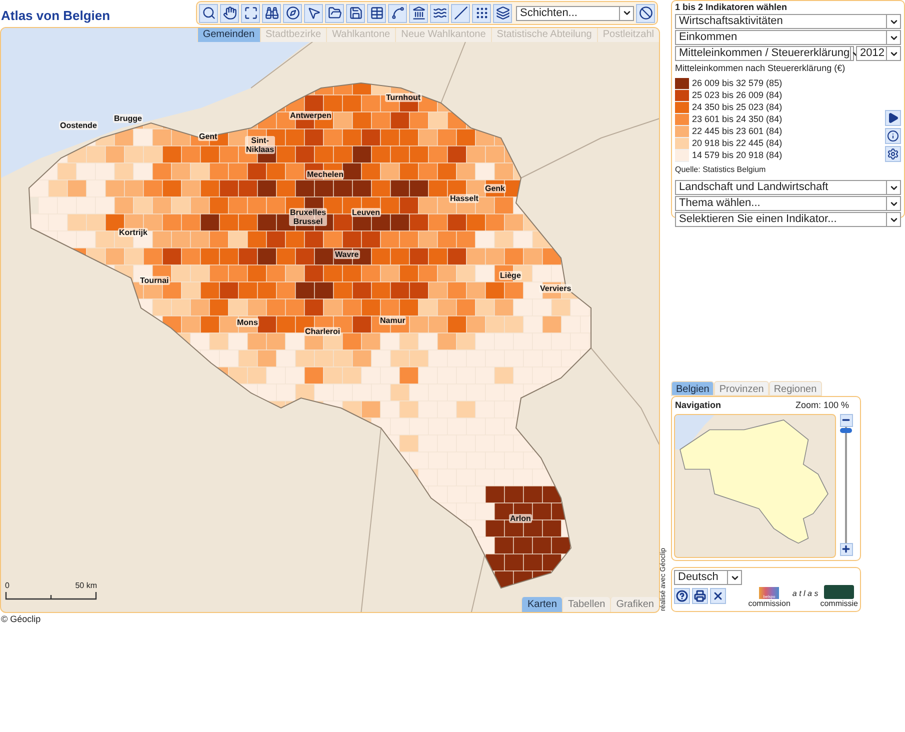 The width and height of the screenshot is (905, 732). I want to click on navigation-title: Navigation, so click(698, 405).